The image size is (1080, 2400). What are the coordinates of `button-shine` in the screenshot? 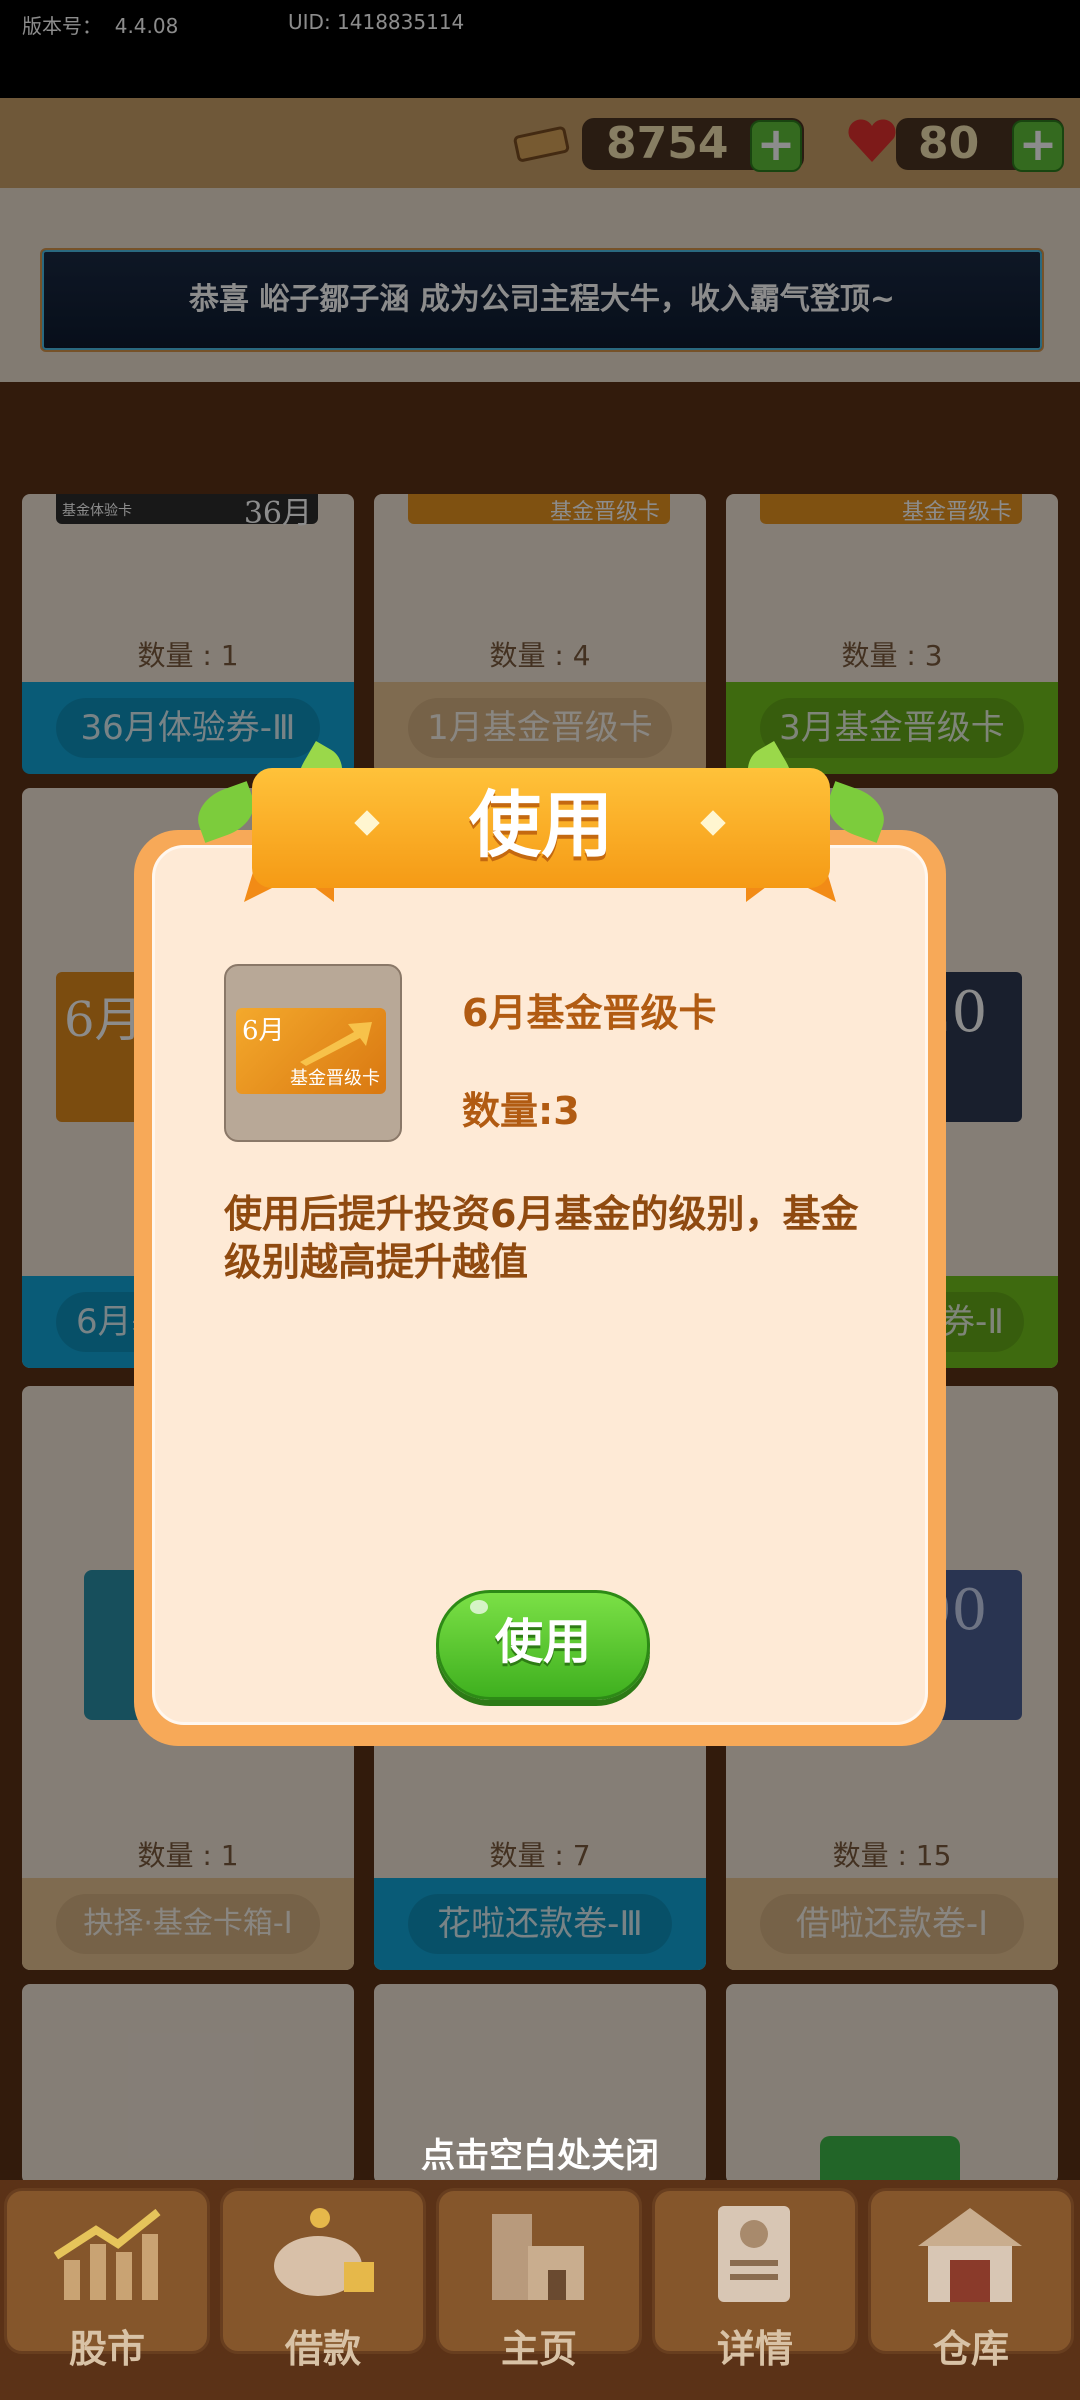 It's located at (479, 1607).